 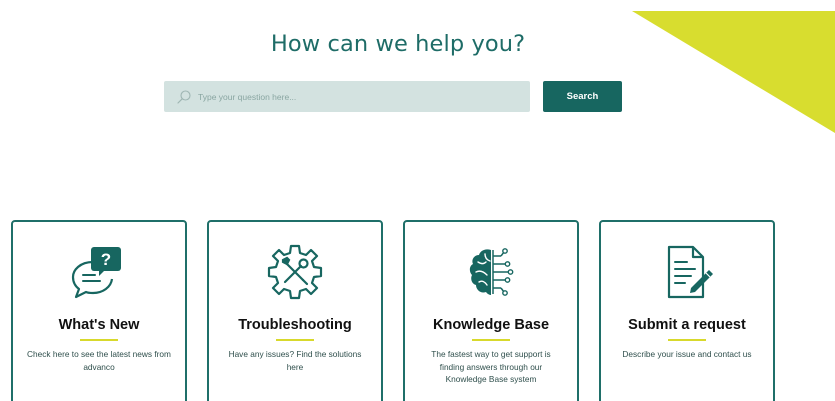 I want to click on card-title: Troubleshooting, so click(x=295, y=325).